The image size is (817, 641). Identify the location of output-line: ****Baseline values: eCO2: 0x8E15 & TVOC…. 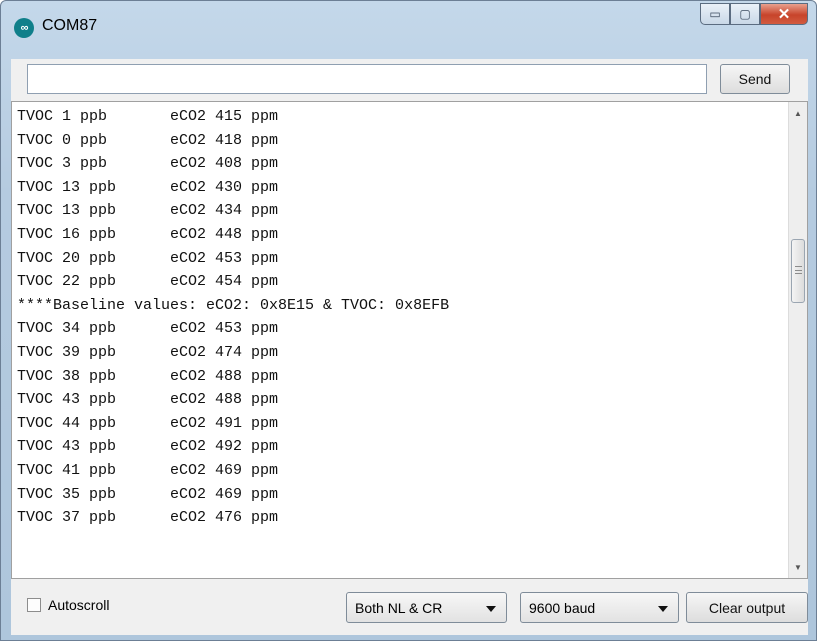
(233, 305).